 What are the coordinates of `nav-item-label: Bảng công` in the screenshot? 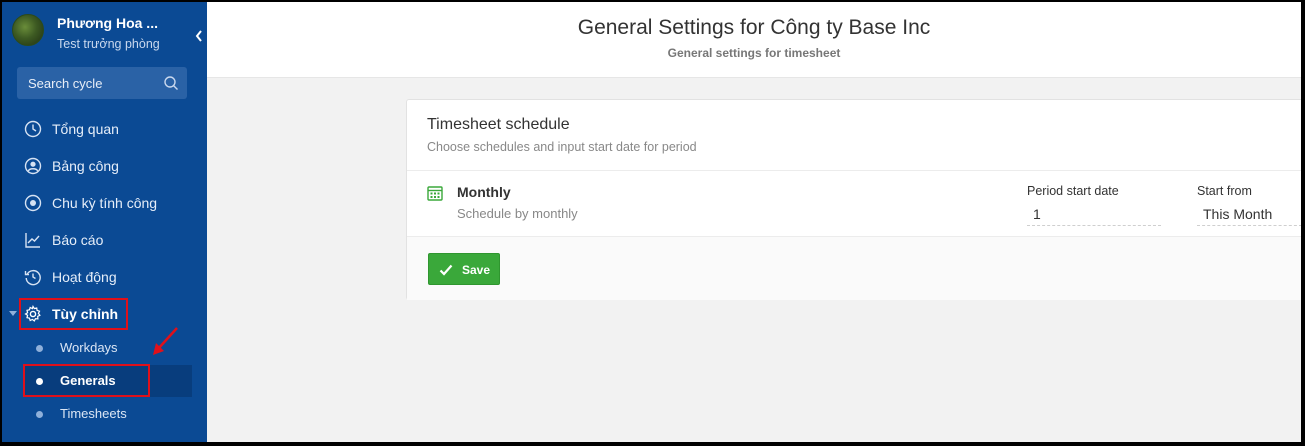 It's located at (85, 166).